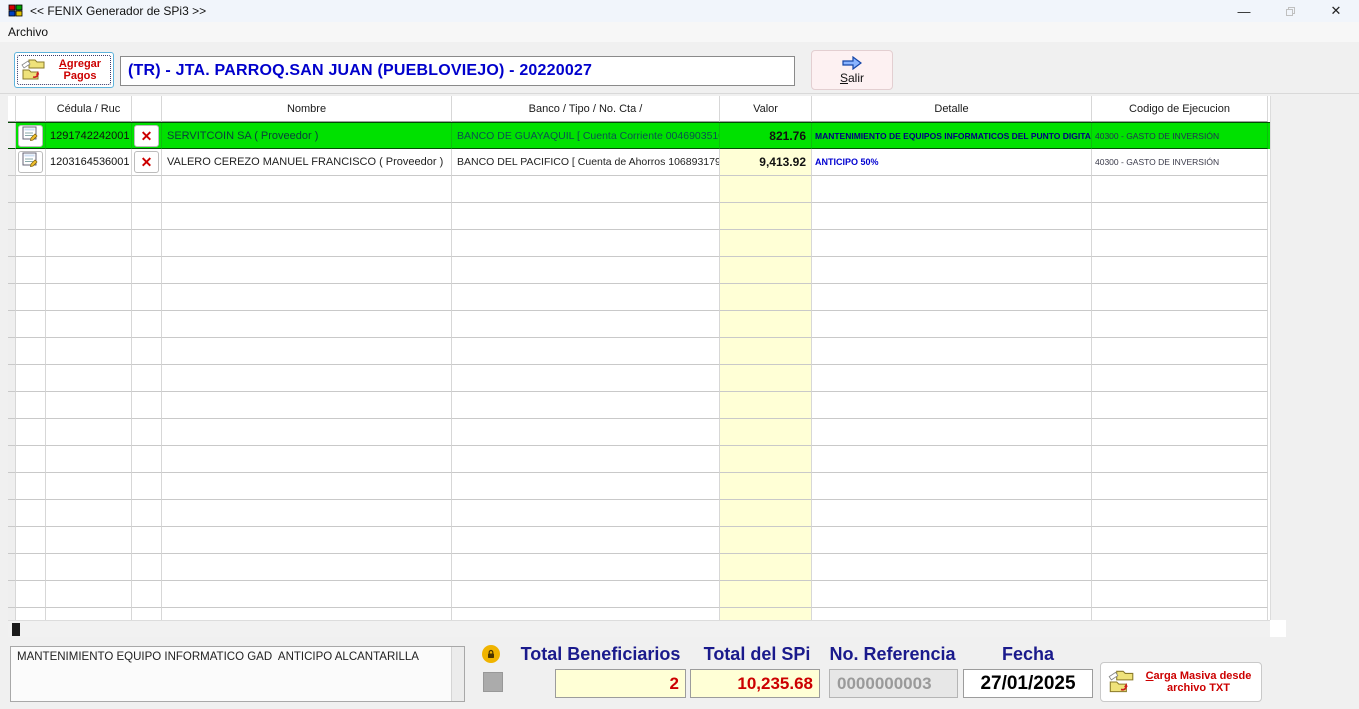 The image size is (1359, 709). What do you see at coordinates (89, 162) in the screenshot?
I see `cedula-cell: 1203164536001` at bounding box center [89, 162].